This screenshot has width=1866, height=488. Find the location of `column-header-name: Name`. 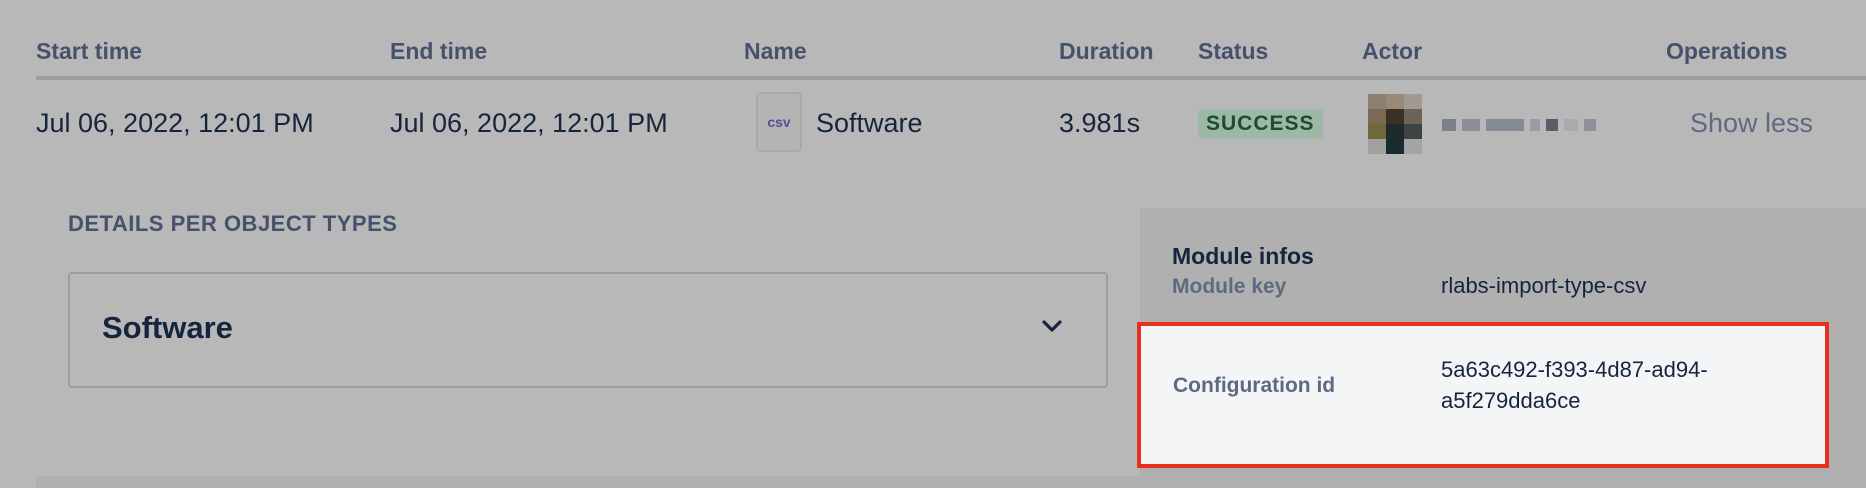

column-header-name: Name is located at coordinates (775, 51).